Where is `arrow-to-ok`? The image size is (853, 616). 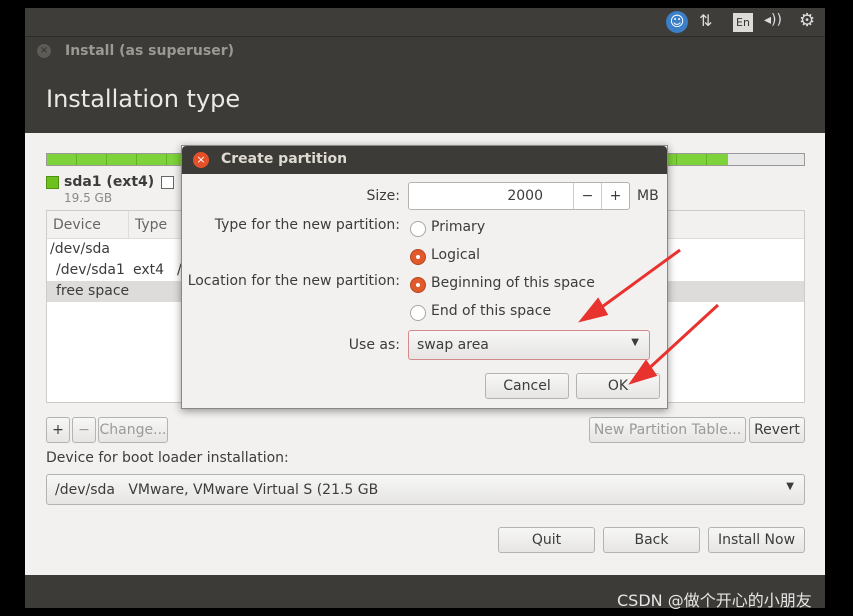 arrow-to-ok is located at coordinates (681, 338).